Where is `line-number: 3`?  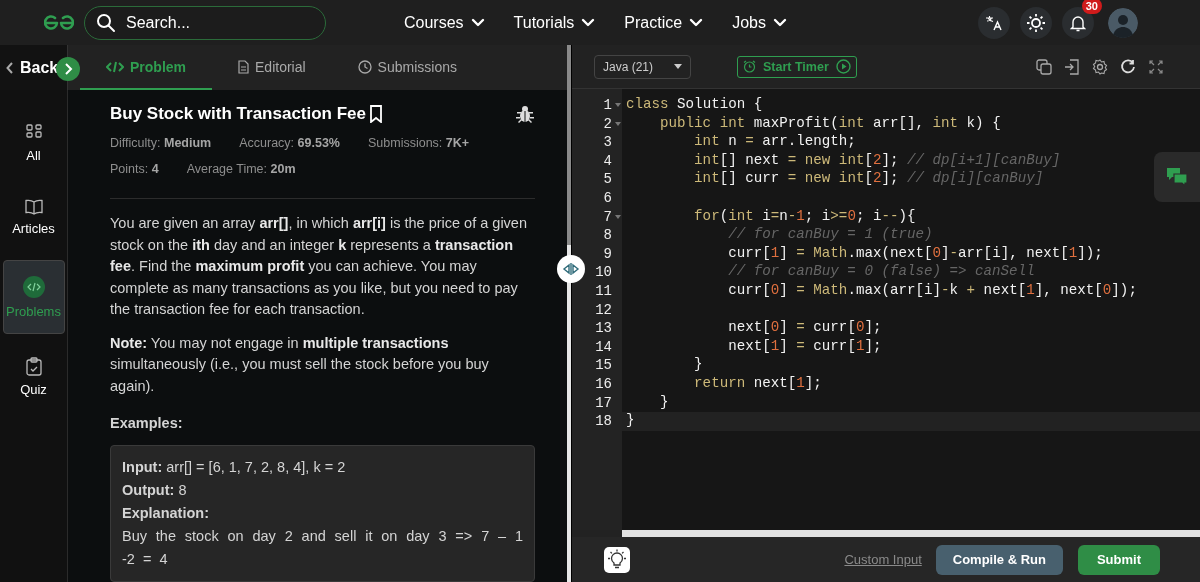 line-number: 3 is located at coordinates (607, 142).